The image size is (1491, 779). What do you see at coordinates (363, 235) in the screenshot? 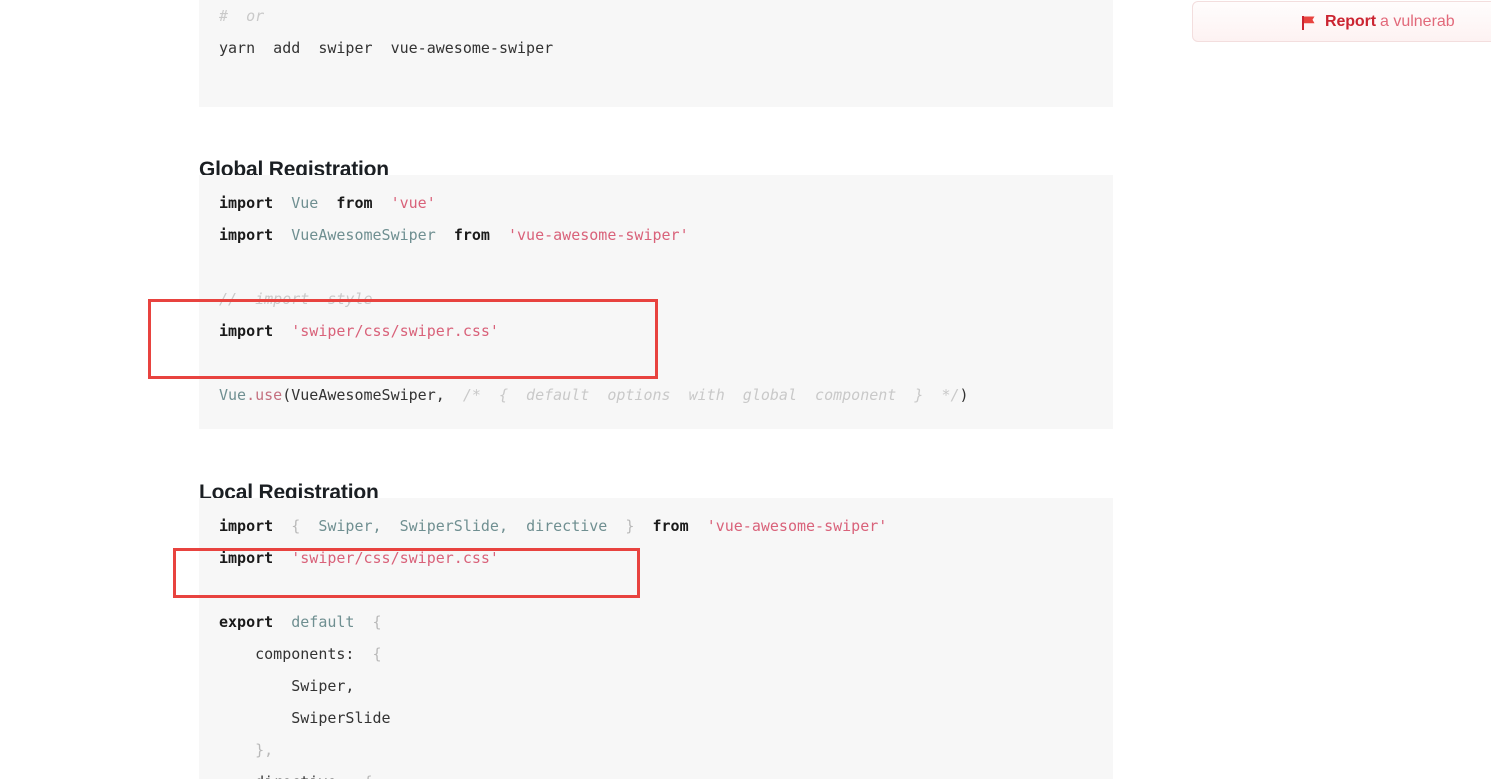
I see `code-token-ident: VueAwesomeSwiper` at bounding box center [363, 235].